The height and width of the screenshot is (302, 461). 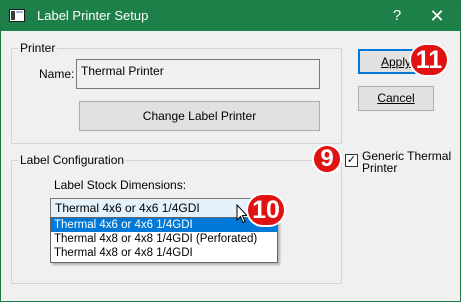 I want to click on title-bar: Label Printer Setup ? ✕, so click(x=230, y=16).